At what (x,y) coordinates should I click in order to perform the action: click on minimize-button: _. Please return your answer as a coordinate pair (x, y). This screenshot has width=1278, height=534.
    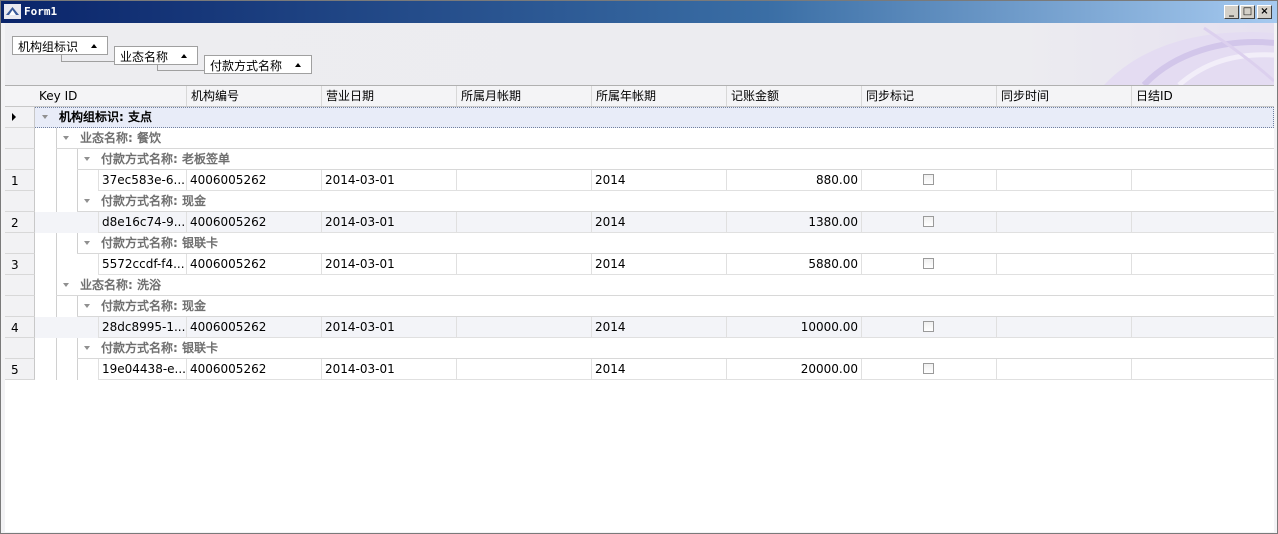
    Looking at the image, I should click on (1231, 12).